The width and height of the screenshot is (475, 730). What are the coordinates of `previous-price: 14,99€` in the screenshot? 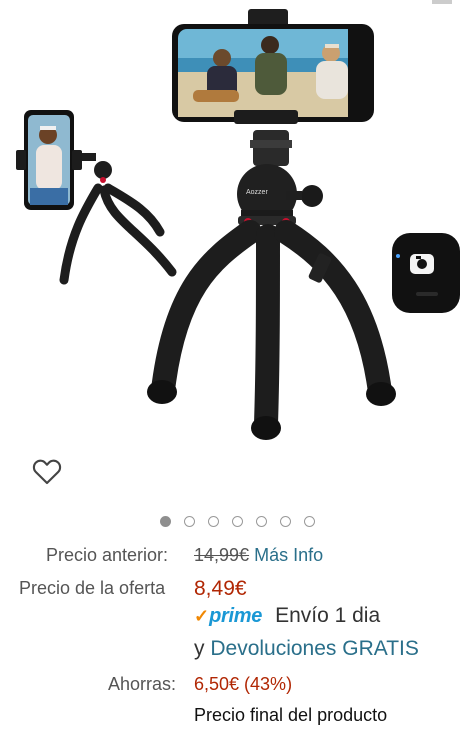 It's located at (222, 555).